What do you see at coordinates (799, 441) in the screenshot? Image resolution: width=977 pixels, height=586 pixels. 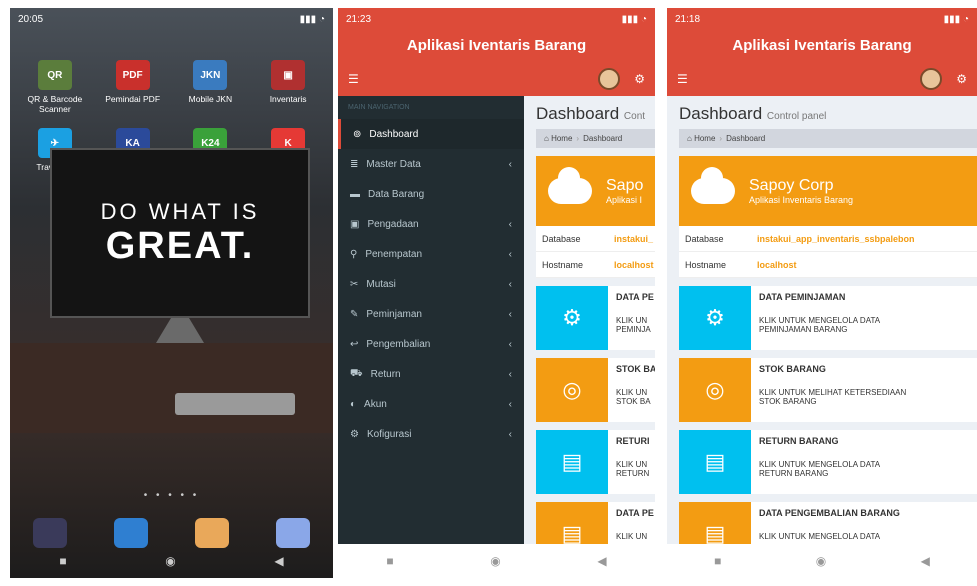 I see `box-title: RETURN BARANG` at bounding box center [799, 441].